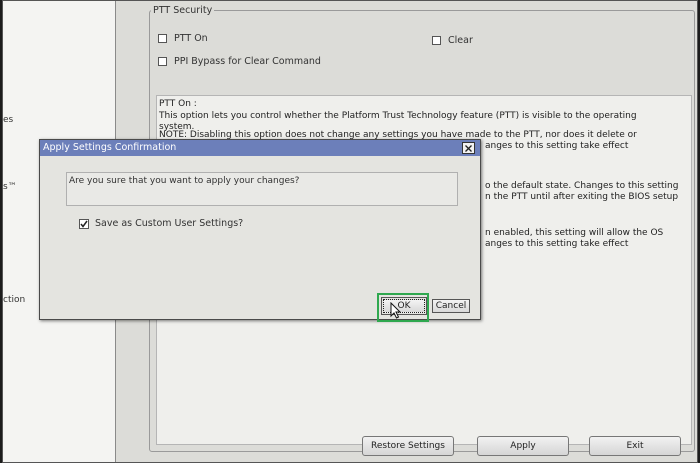 This screenshot has height=463, width=700. I want to click on clear-checkbox, so click(436, 40).